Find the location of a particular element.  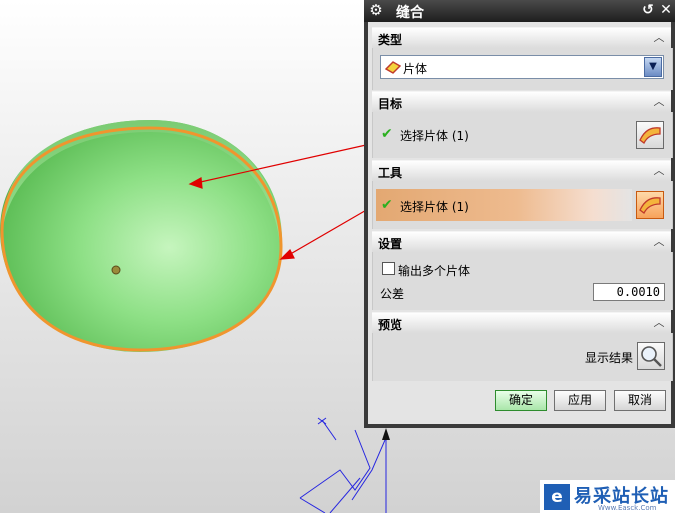

preview-section-header: 预览 ︿ is located at coordinates (521, 323).